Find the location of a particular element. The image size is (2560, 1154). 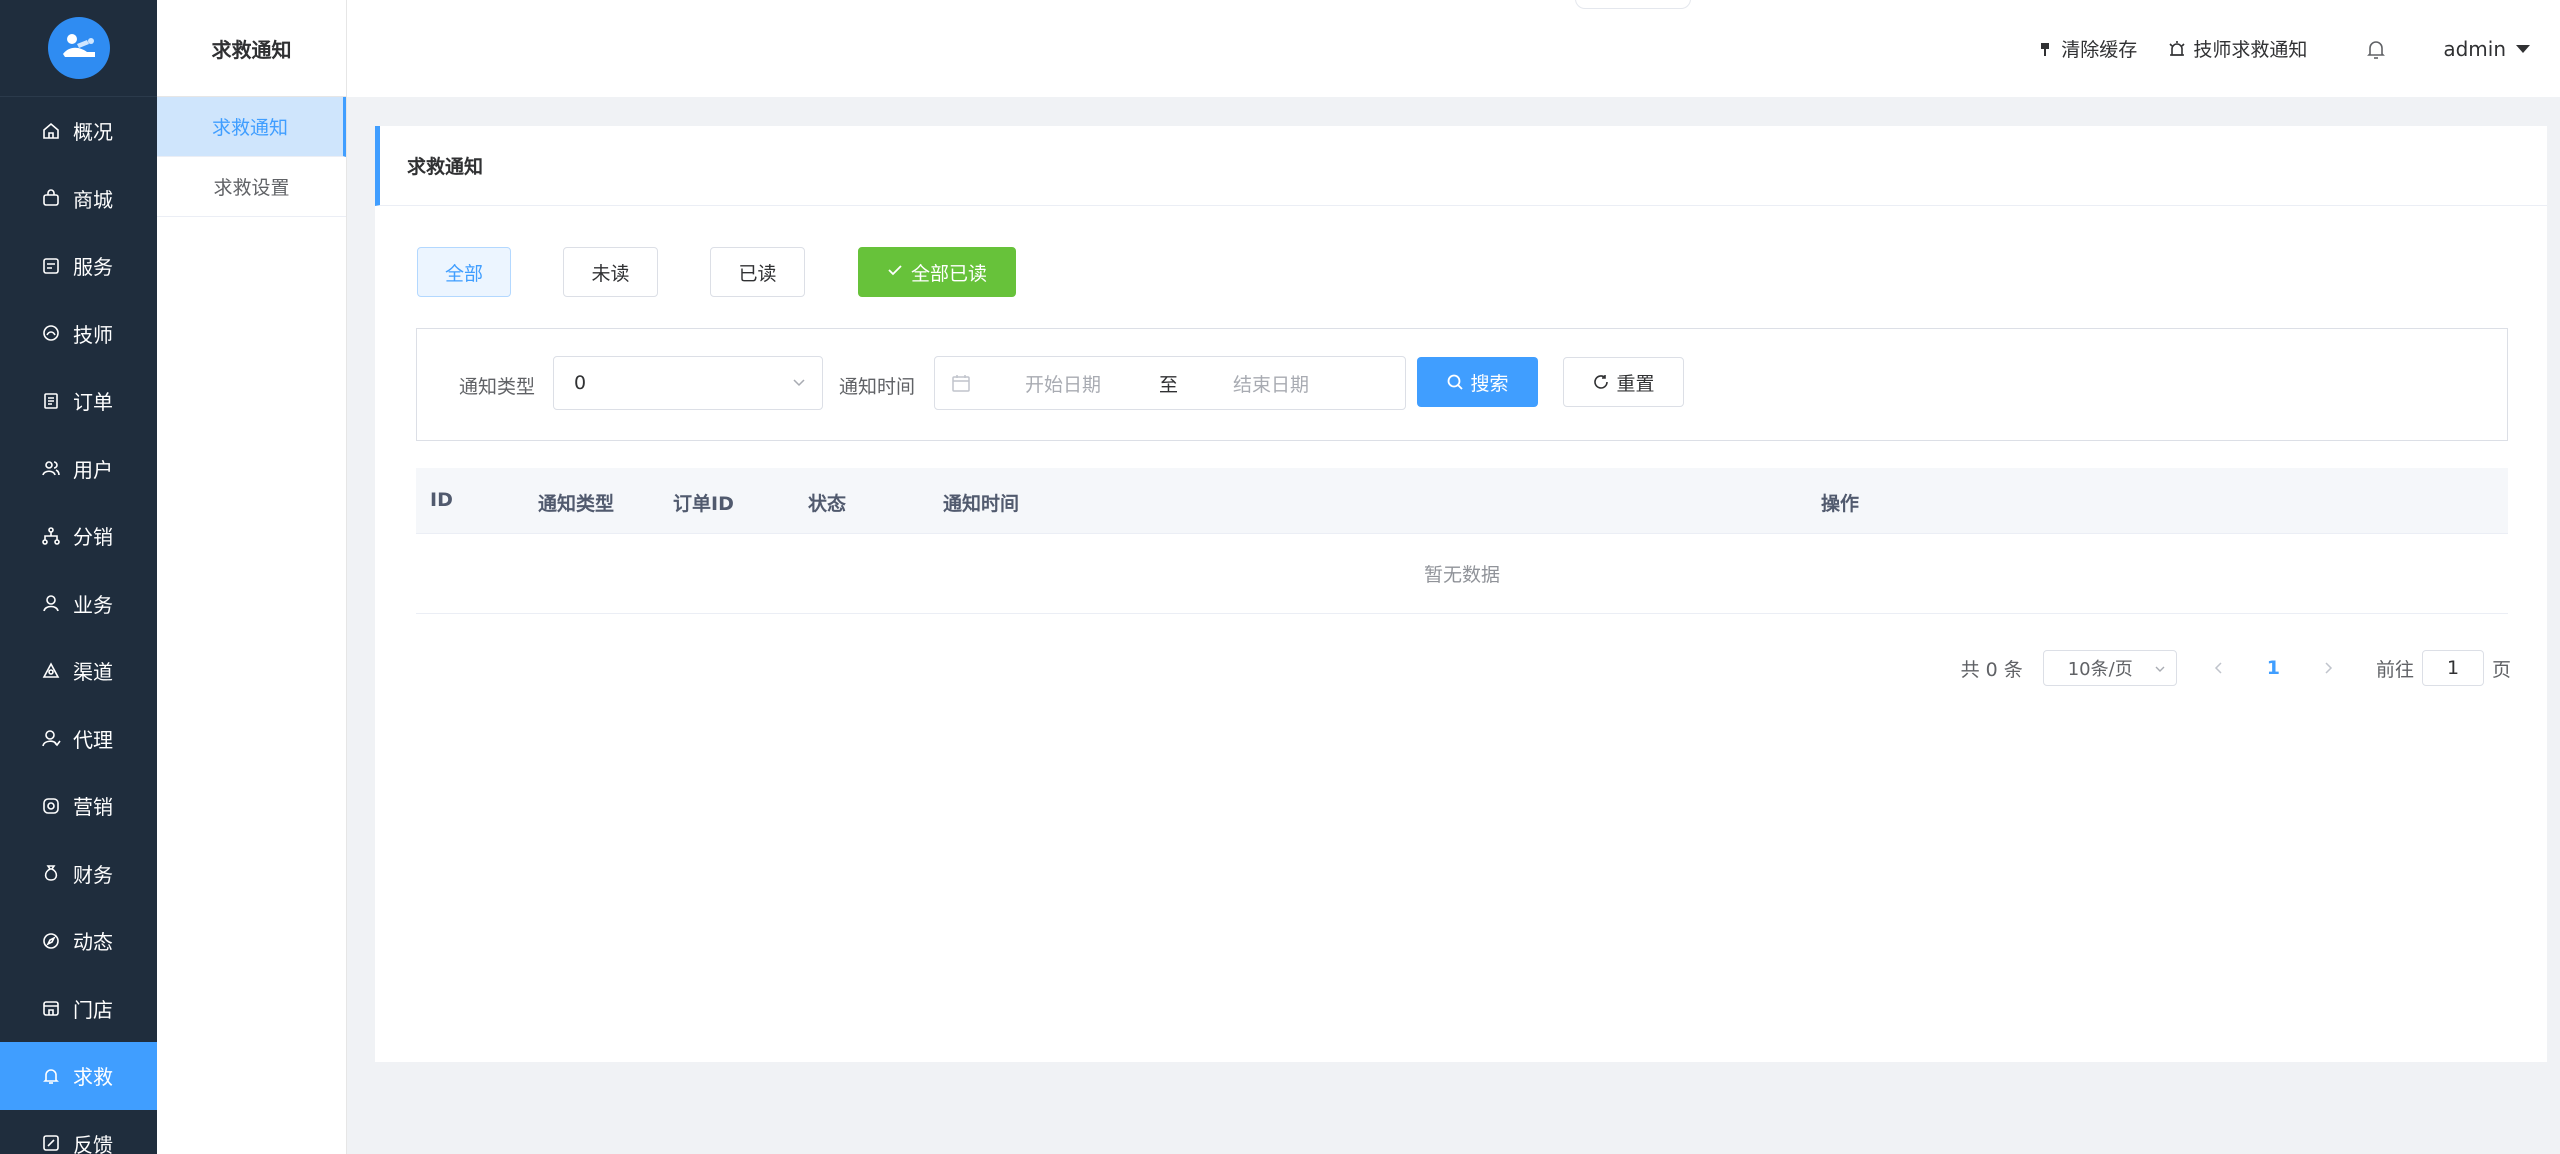

store-icon is located at coordinates (51, 1008).